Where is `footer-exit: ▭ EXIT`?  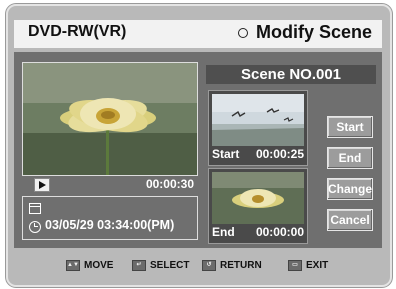 footer-exit: ▭ EXIT is located at coordinates (308, 265).